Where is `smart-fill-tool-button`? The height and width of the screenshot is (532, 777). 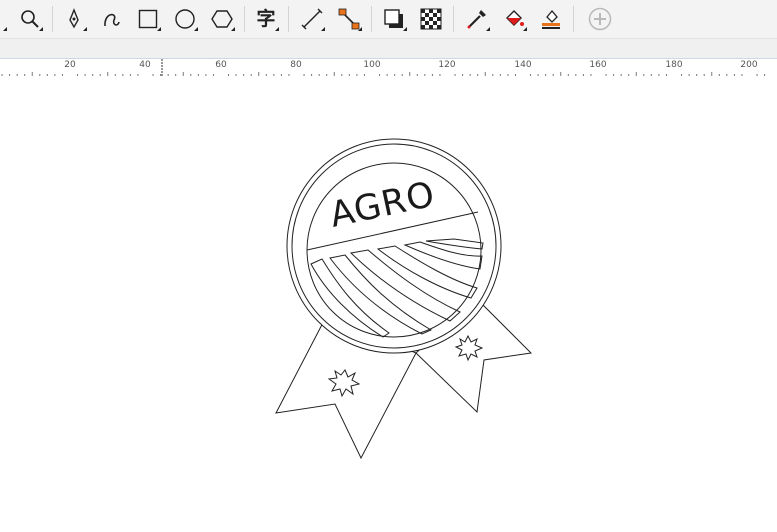
smart-fill-tool-button is located at coordinates (551, 19).